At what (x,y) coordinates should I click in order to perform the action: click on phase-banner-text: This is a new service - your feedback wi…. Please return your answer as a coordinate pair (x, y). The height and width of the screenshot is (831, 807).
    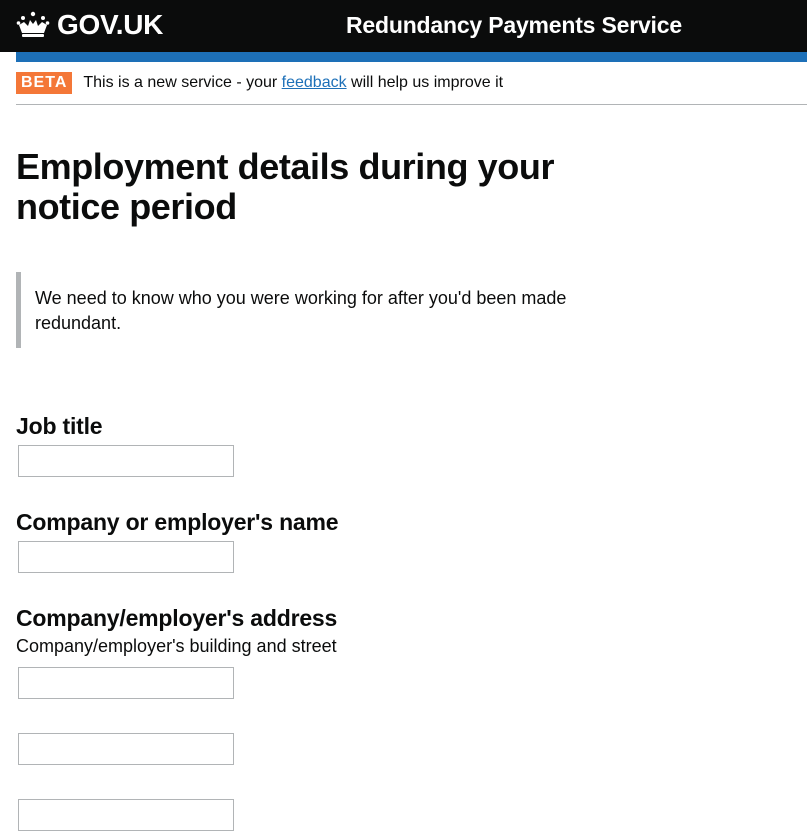
    Looking at the image, I should click on (293, 83).